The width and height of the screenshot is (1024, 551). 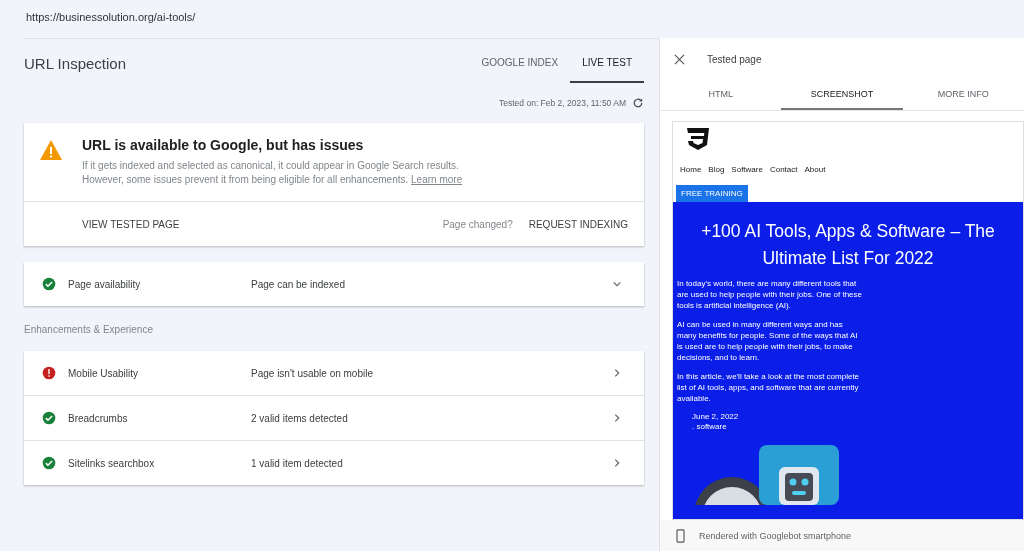 What do you see at coordinates (617, 284) in the screenshot?
I see `chevron-down-icon` at bounding box center [617, 284].